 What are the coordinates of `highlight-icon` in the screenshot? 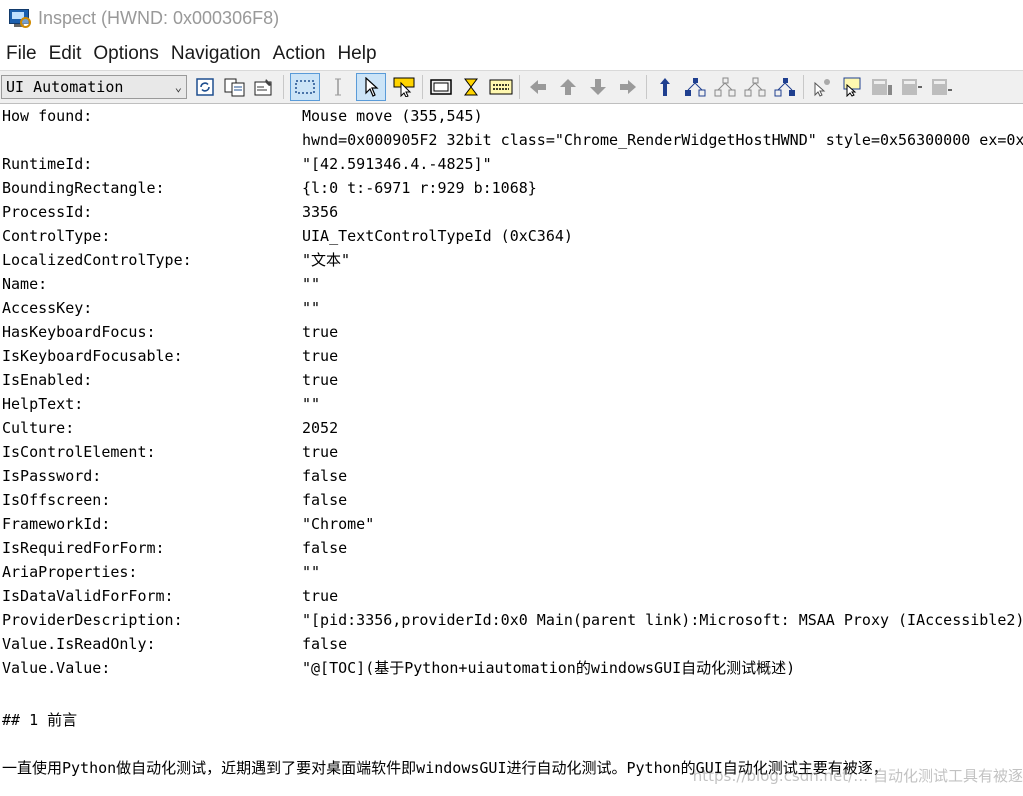 It's located at (404, 87).